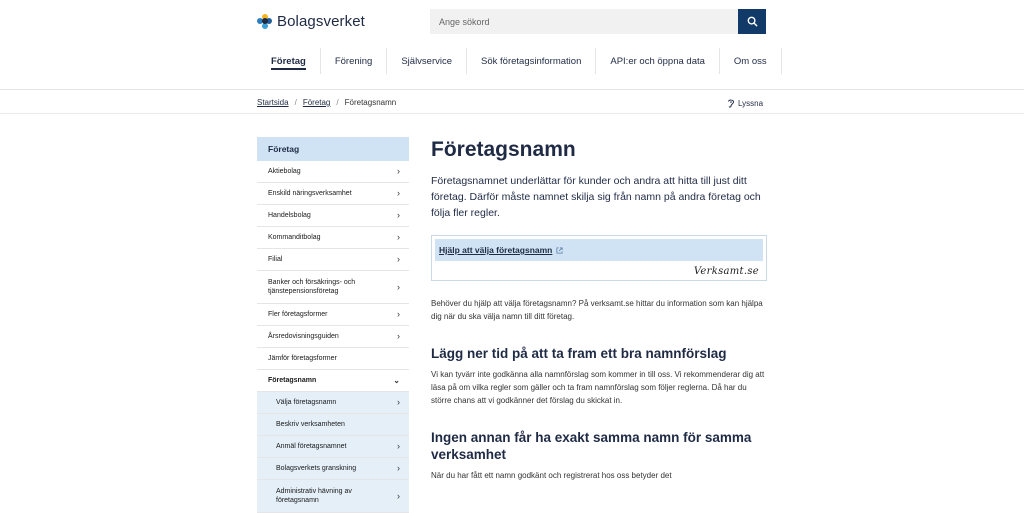 The image size is (1024, 513). What do you see at coordinates (333, 447) in the screenshot?
I see `sidenav-subitem-anmal-foretagsnamnet: Anmäl företagsnamnet ›` at bounding box center [333, 447].